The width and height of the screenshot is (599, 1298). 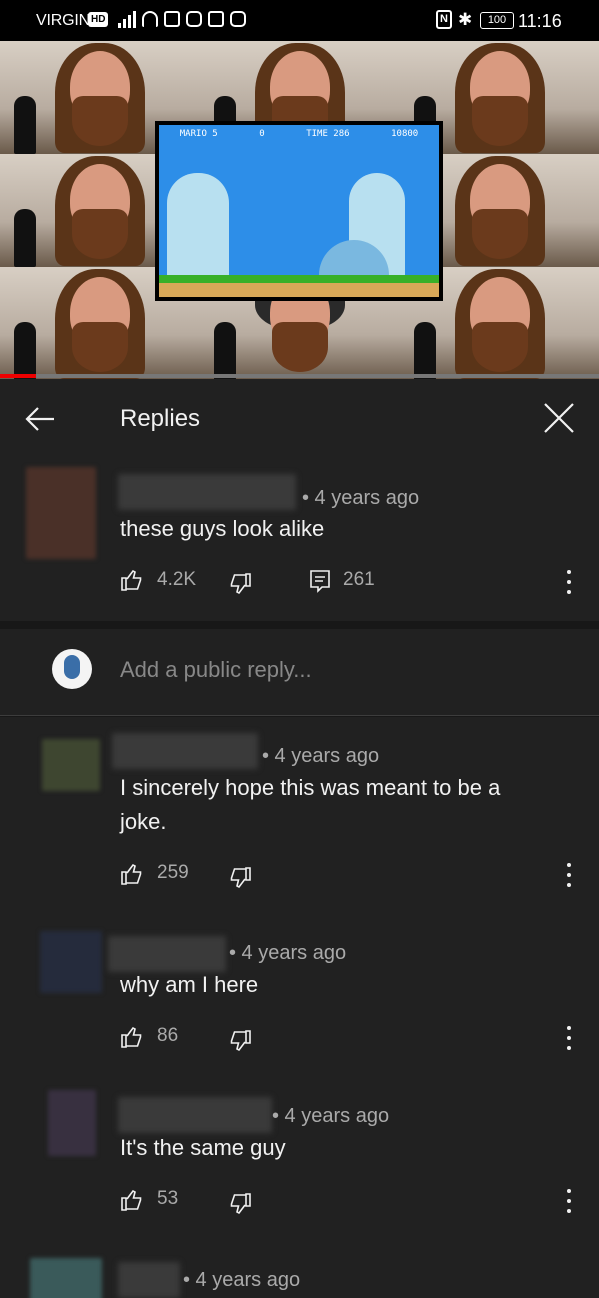 I want to click on like-count: 86, so click(x=168, y=1035).